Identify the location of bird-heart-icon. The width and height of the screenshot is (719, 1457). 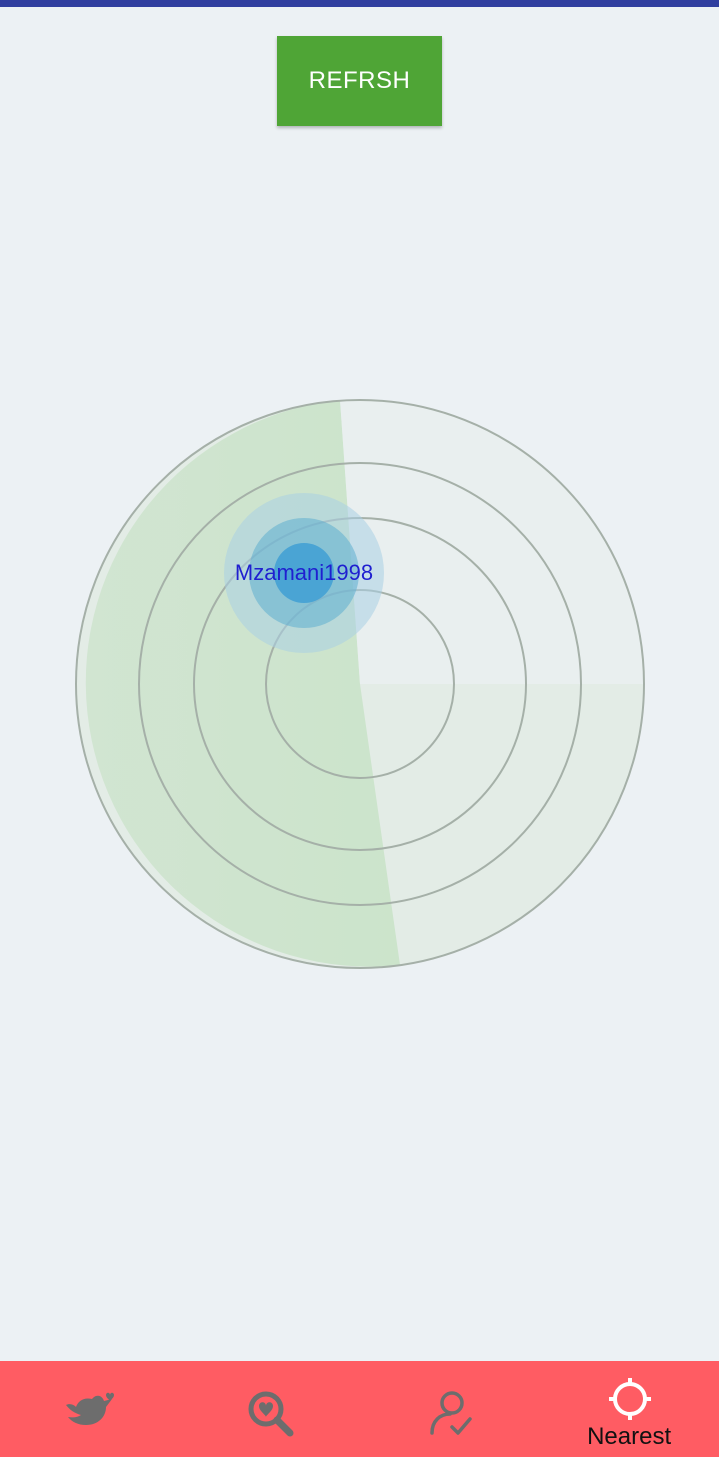
(89, 1413).